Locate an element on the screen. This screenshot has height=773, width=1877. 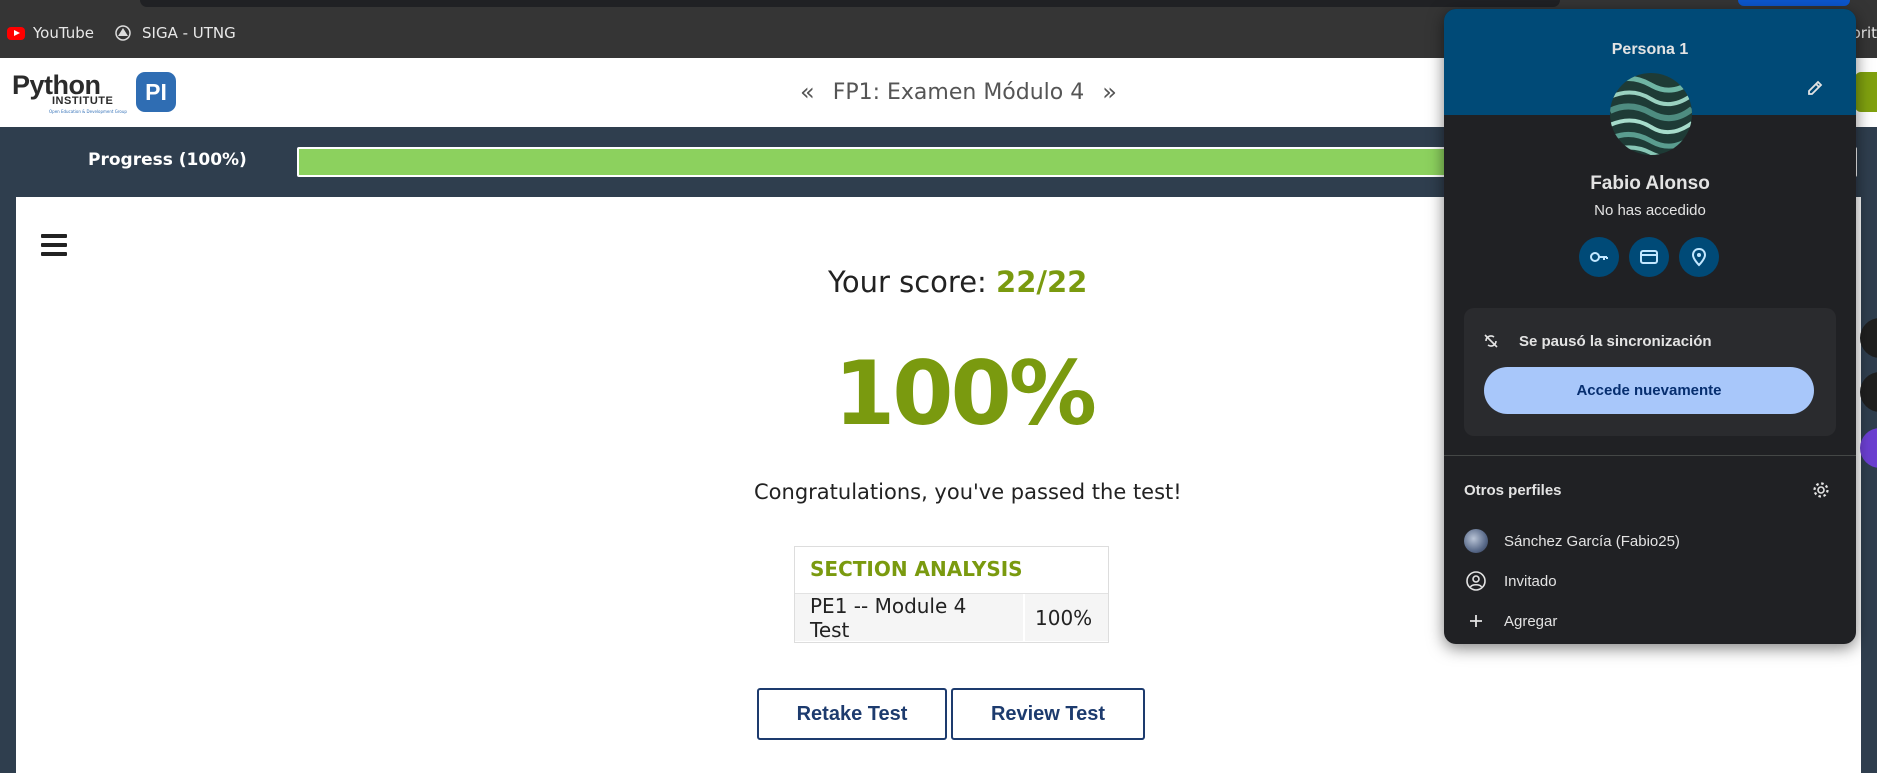
page-title: FP1: Examen Módulo 4 is located at coordinates (958, 92).